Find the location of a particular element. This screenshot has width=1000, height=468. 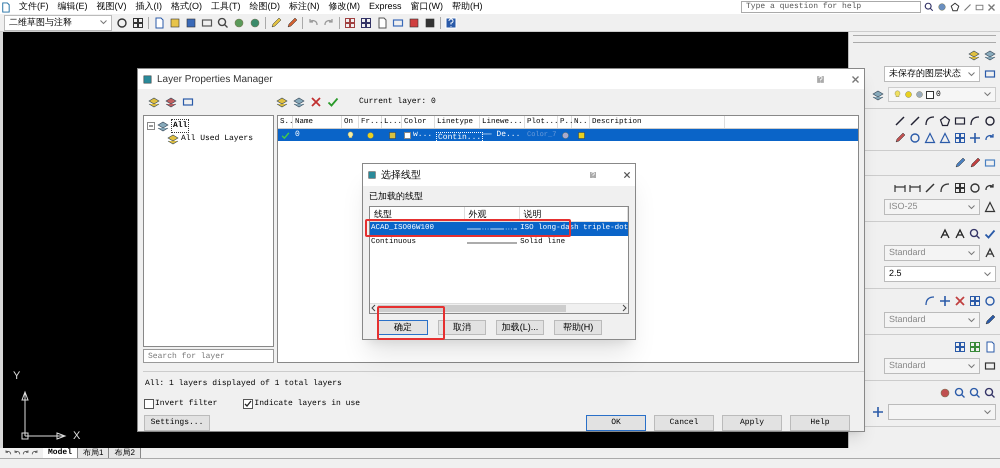

save-icon is located at coordinates (191, 22).